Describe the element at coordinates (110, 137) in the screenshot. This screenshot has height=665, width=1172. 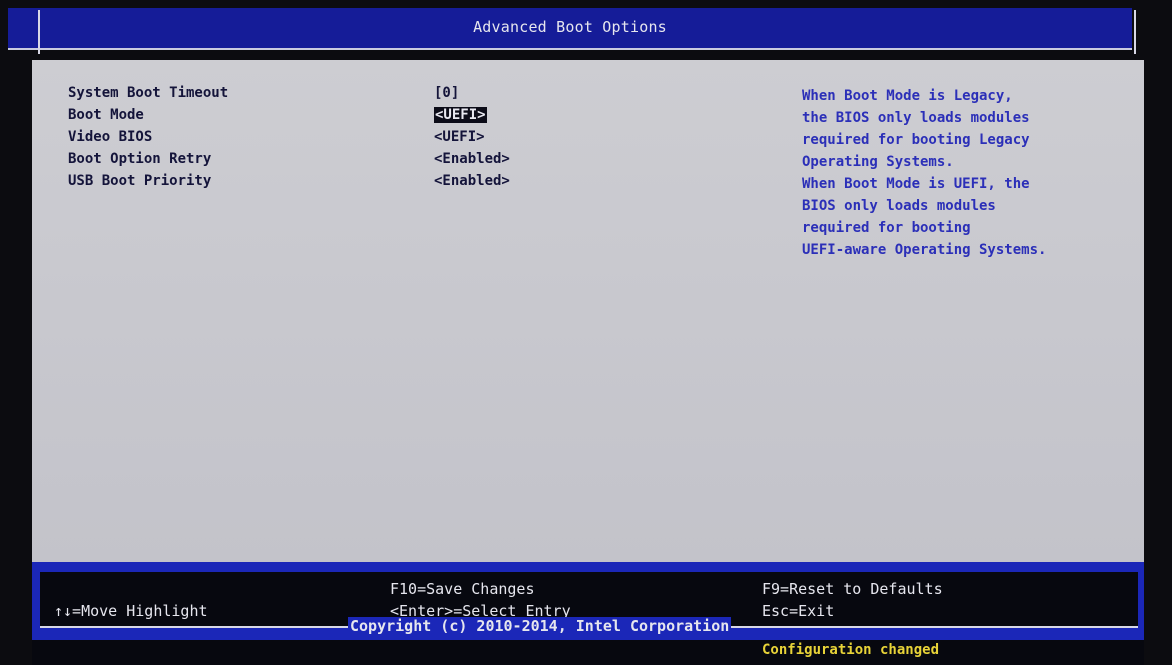
I see `setting-label: Video BIOS` at that location.